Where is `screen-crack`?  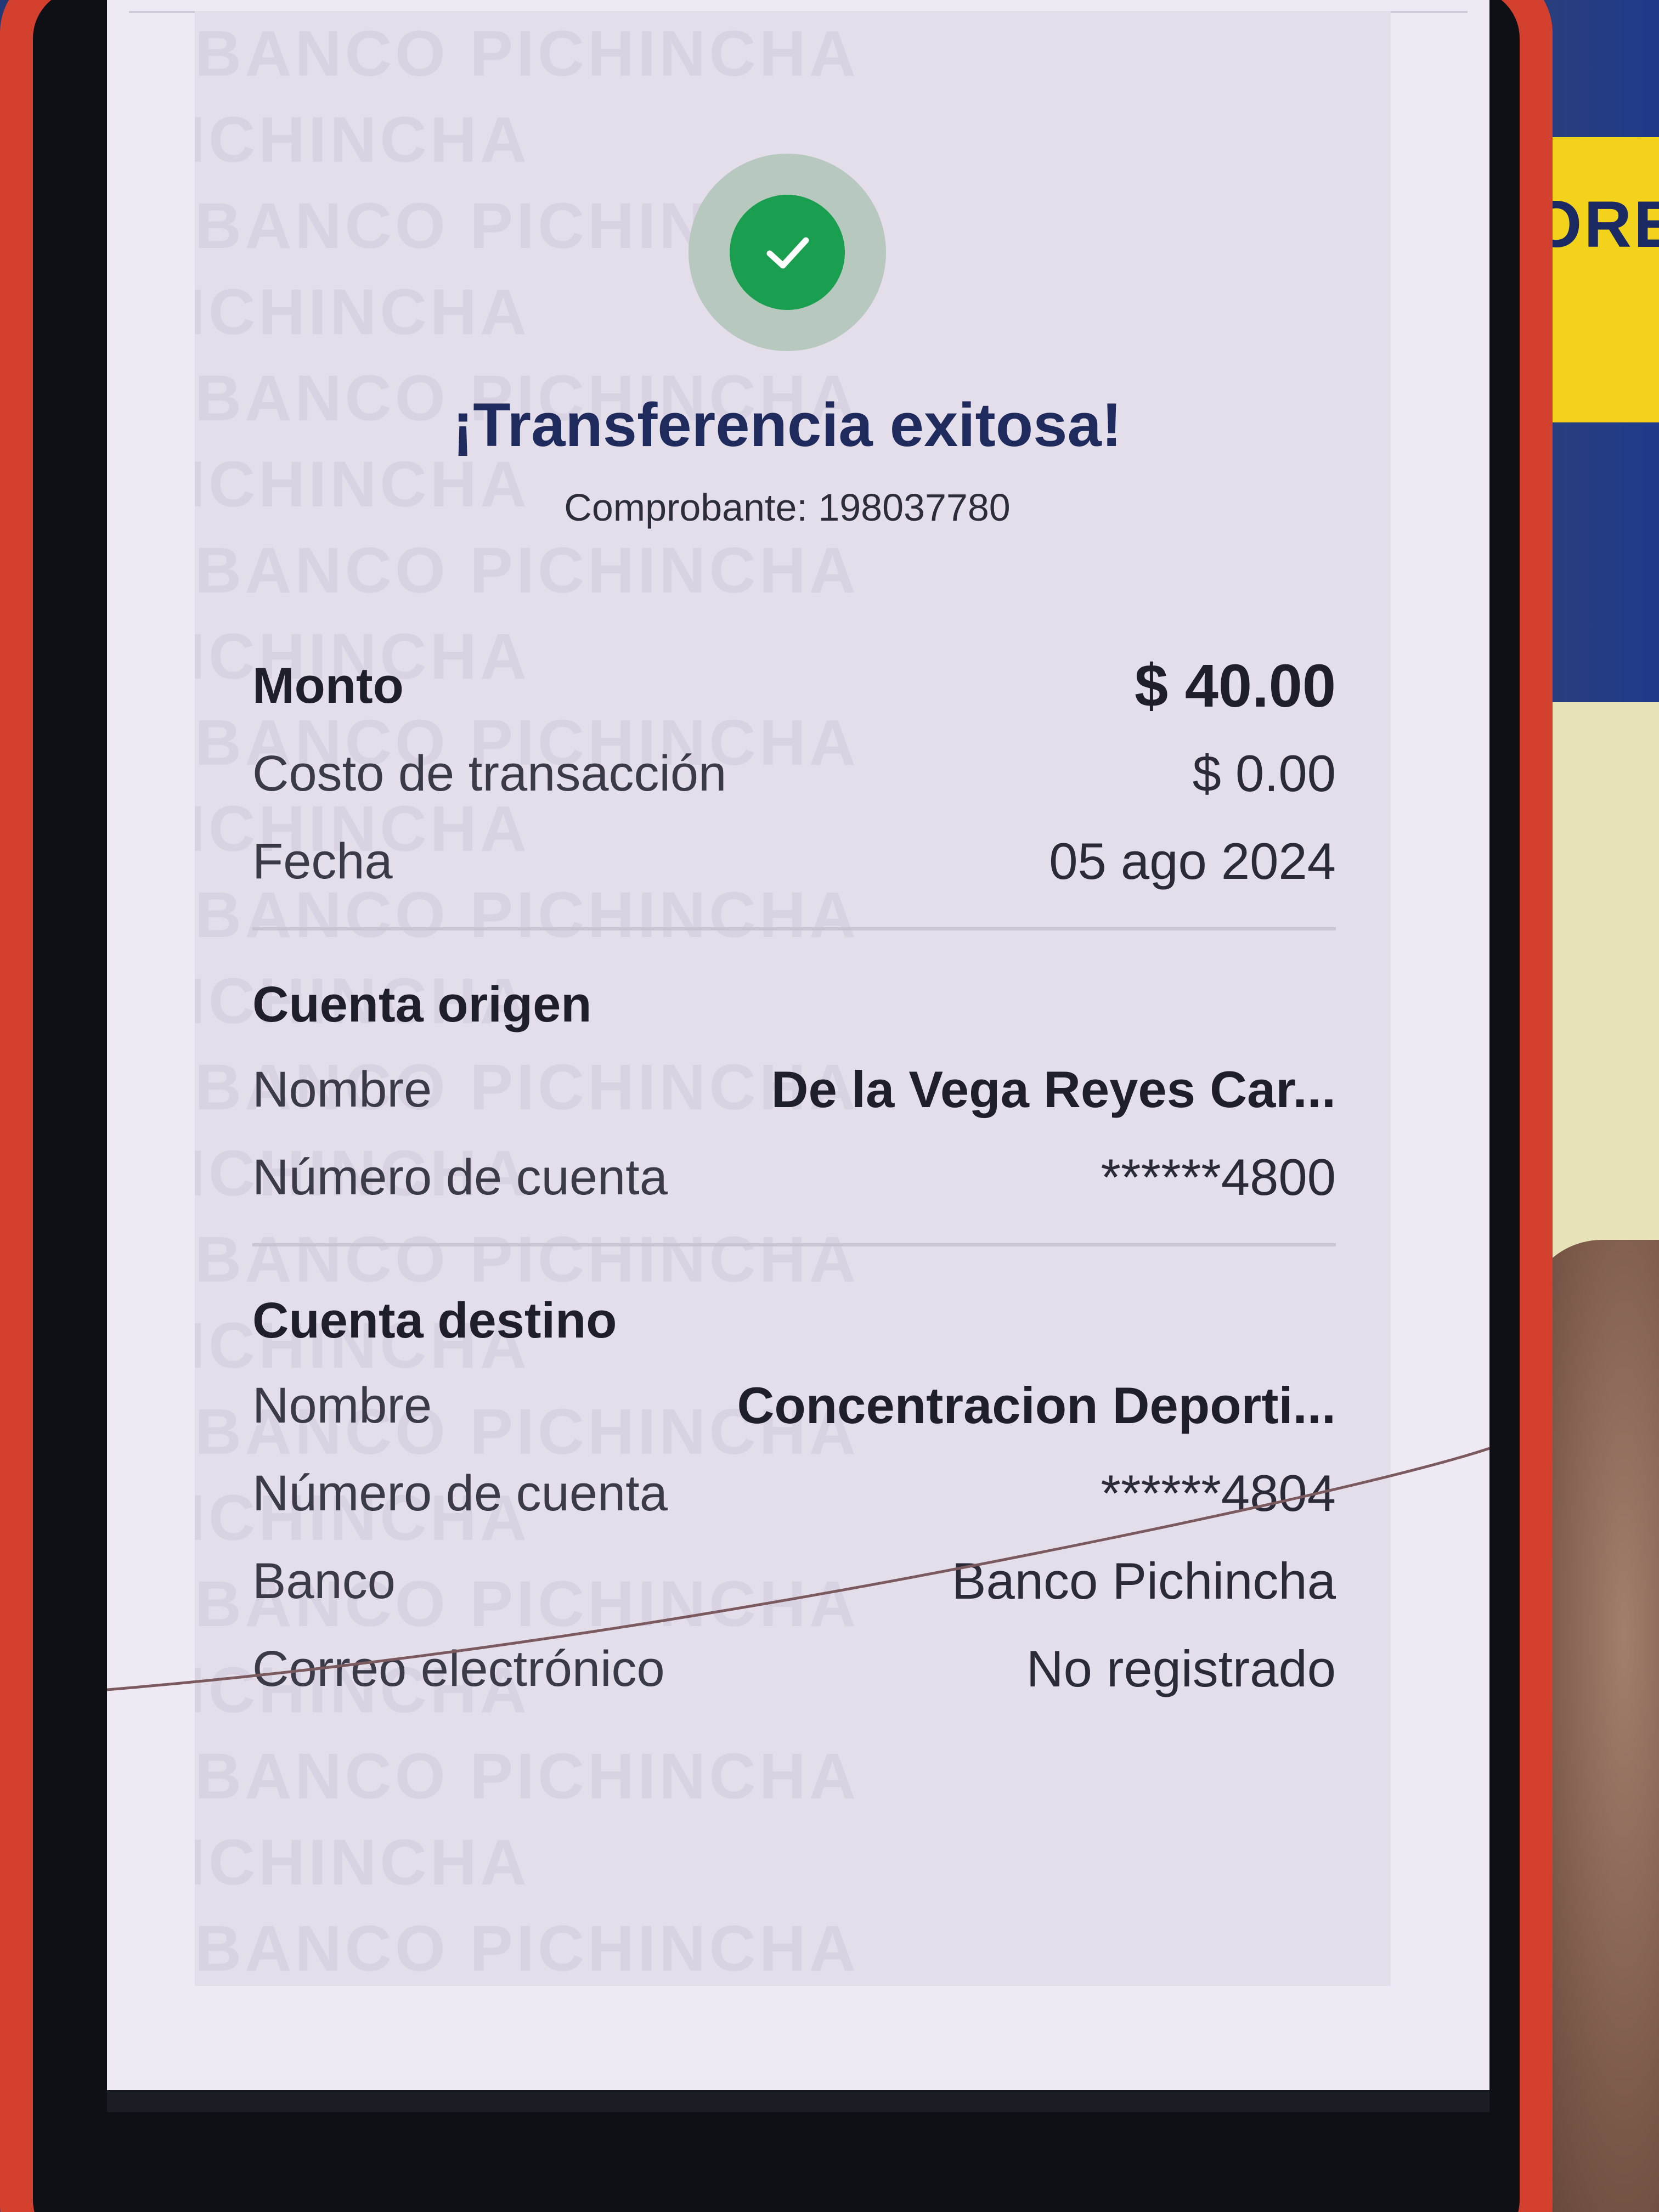 screen-crack is located at coordinates (798, 1569).